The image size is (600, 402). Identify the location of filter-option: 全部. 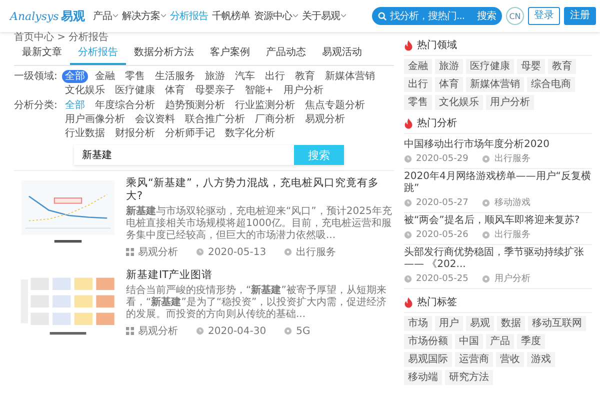
(75, 76).